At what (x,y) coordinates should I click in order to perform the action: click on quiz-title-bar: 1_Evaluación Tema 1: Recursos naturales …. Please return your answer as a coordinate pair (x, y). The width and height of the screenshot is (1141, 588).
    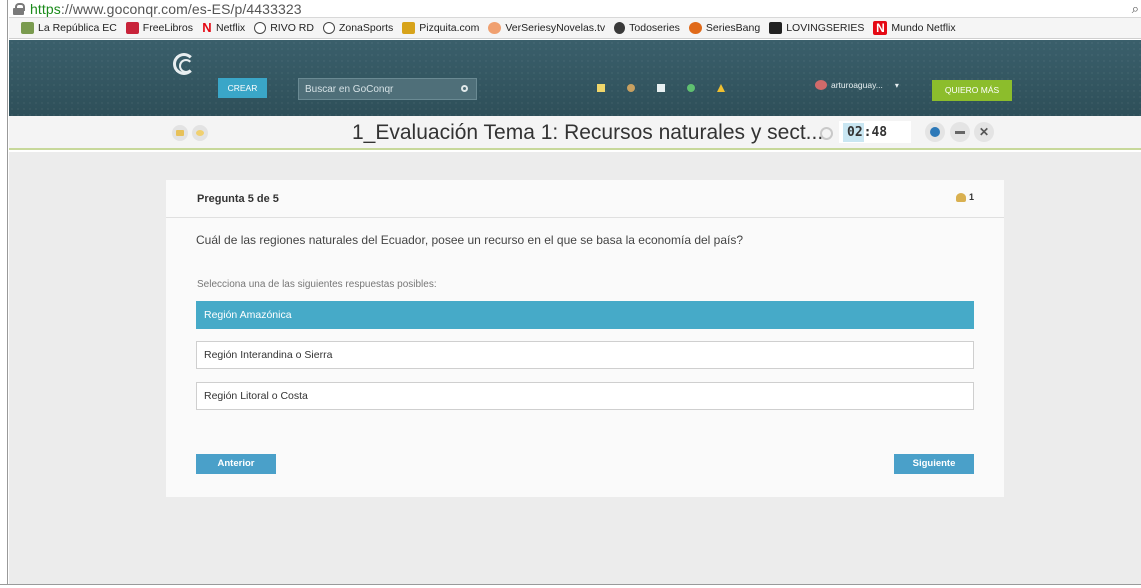
    Looking at the image, I should click on (575, 133).